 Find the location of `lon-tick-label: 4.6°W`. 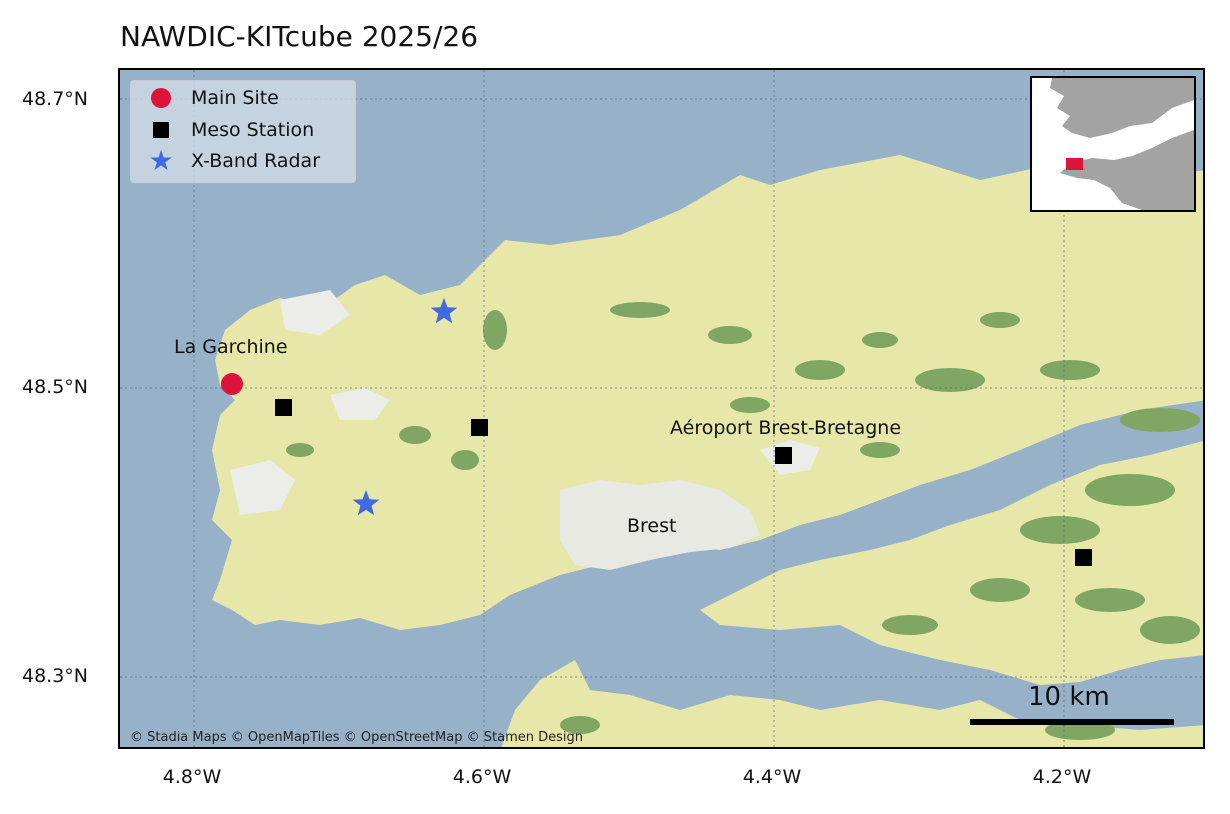

lon-tick-label: 4.6°W is located at coordinates (482, 777).